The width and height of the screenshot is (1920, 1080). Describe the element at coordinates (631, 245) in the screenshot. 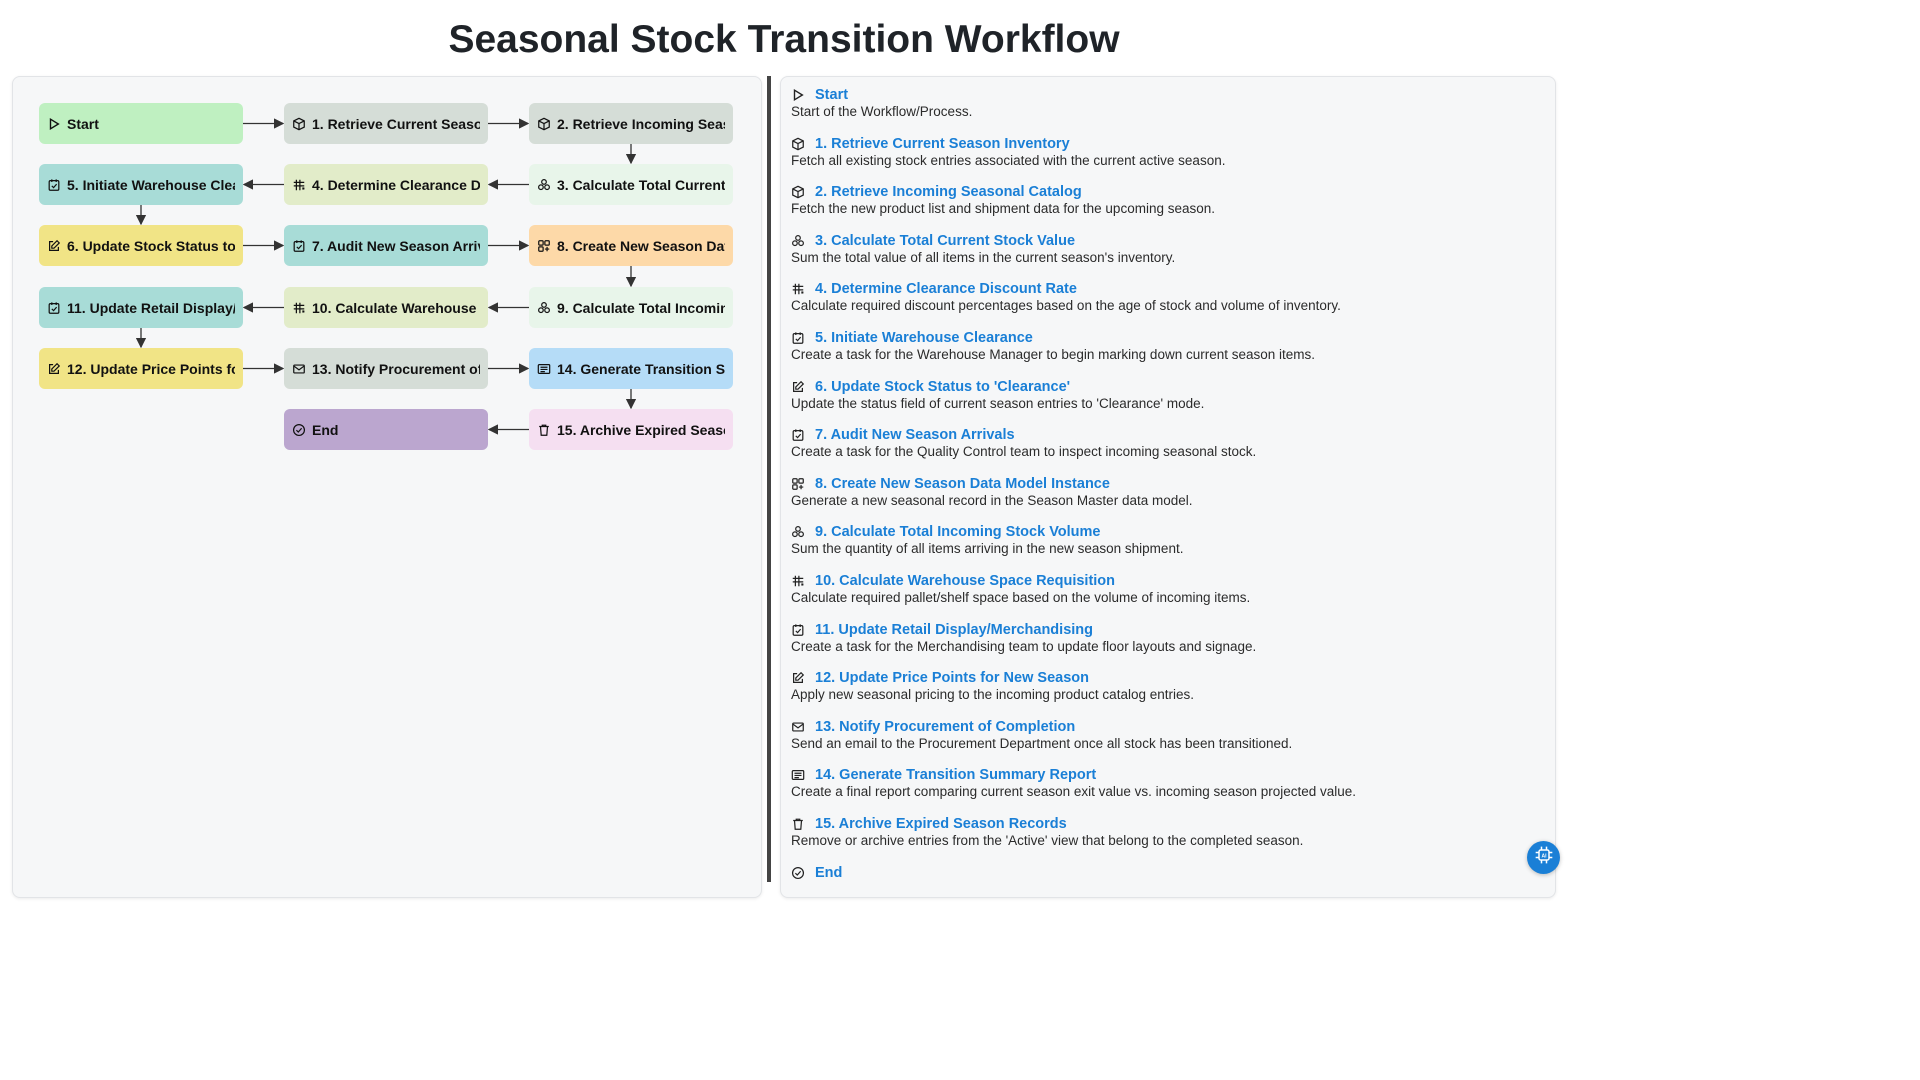

I see `flow-node-s8: 8. Create New Season Data` at that location.